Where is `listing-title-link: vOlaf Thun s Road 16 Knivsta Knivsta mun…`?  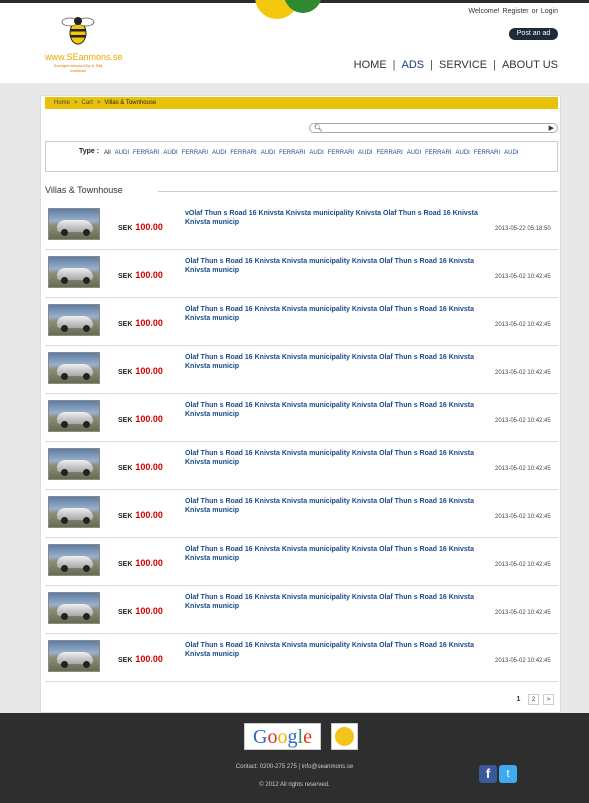 listing-title-link: vOlaf Thun s Road 16 Knivsta Knivsta mun… is located at coordinates (335, 218).